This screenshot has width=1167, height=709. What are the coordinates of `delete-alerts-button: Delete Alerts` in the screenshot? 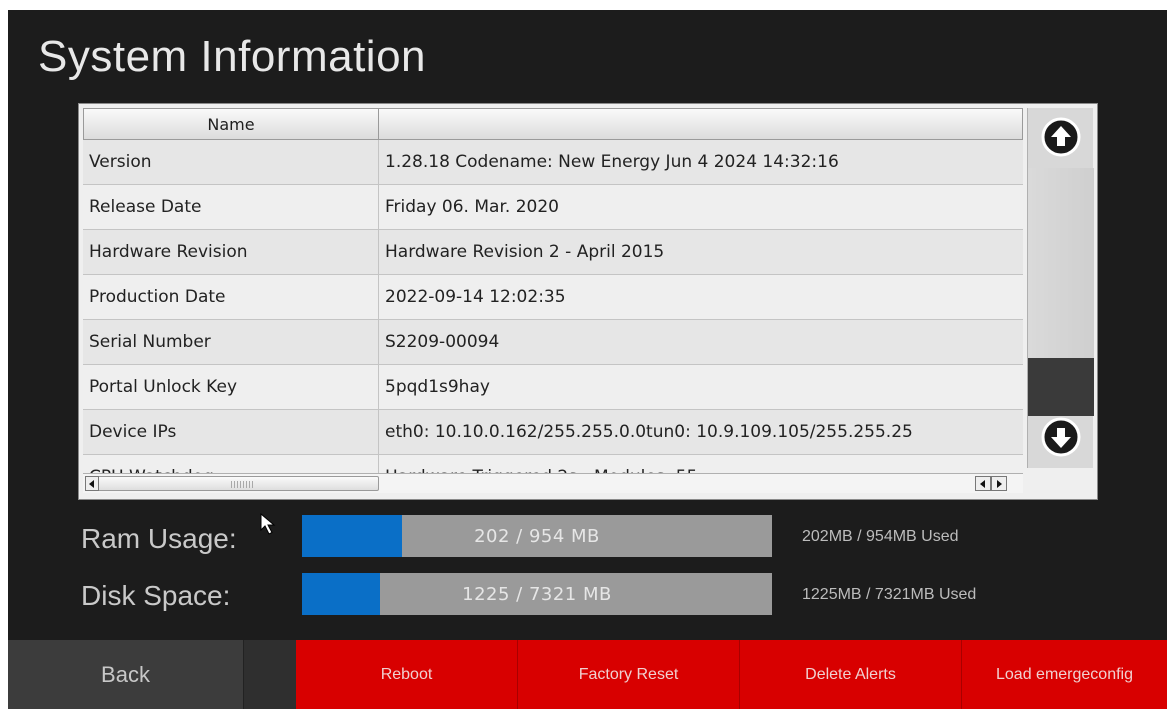 It's located at (851, 674).